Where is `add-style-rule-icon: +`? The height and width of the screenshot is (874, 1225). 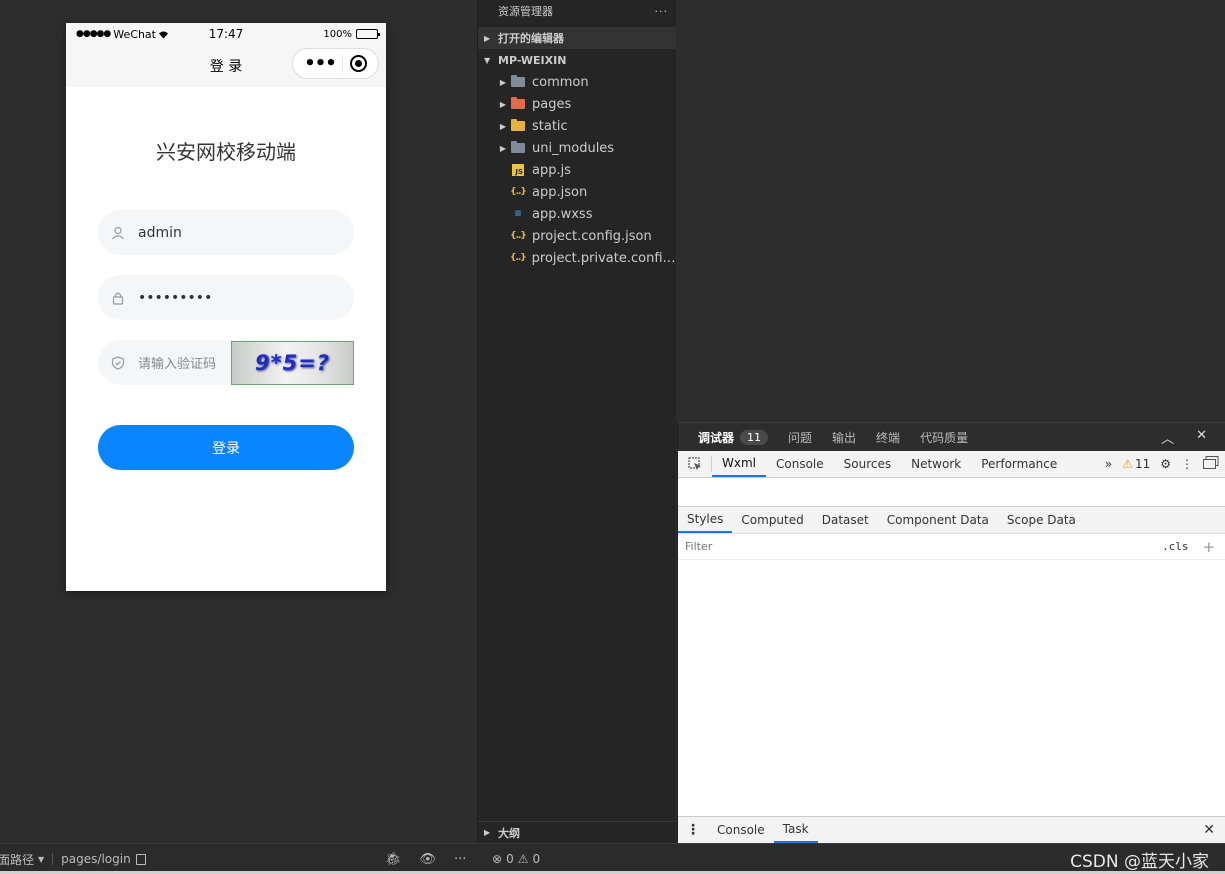
add-style-rule-icon: + is located at coordinates (1209, 547).